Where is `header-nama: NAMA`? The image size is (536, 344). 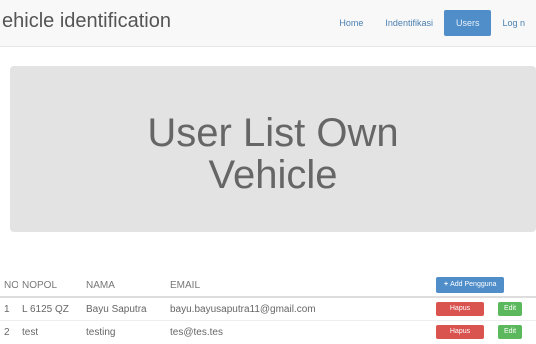 header-nama: NAMA is located at coordinates (124, 286).